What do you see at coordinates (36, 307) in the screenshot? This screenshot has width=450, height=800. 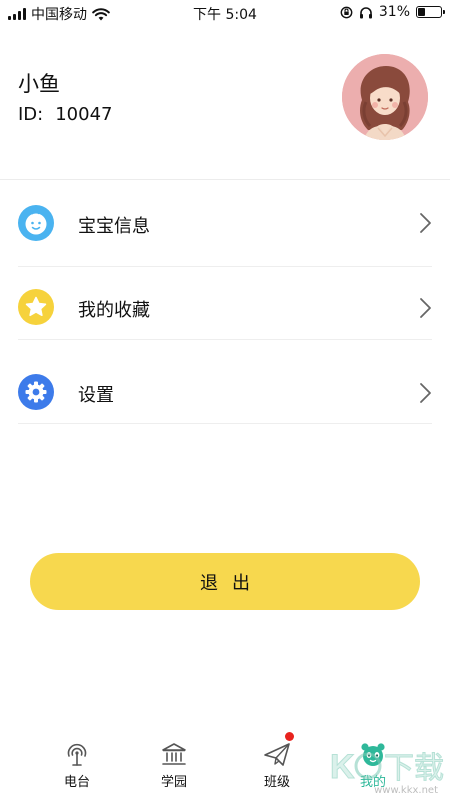 I see `star-icon` at bounding box center [36, 307].